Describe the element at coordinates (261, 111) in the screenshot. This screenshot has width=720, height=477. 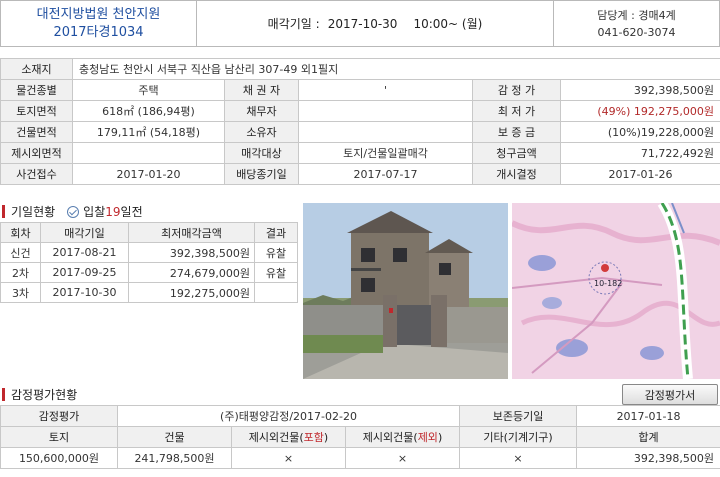
I see `label-debtor: 채무자` at that location.